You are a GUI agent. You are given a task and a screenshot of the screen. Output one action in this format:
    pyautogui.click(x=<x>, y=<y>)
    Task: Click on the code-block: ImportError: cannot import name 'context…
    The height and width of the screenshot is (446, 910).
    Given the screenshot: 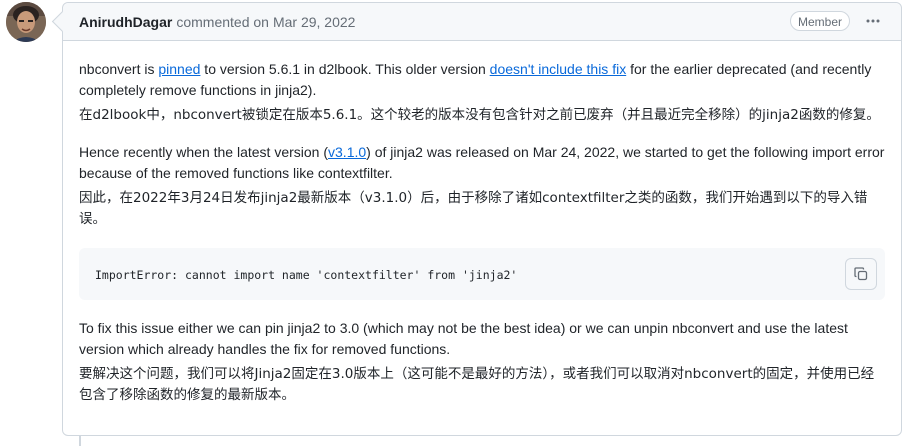 What is the action you would take?
    pyautogui.click(x=482, y=274)
    